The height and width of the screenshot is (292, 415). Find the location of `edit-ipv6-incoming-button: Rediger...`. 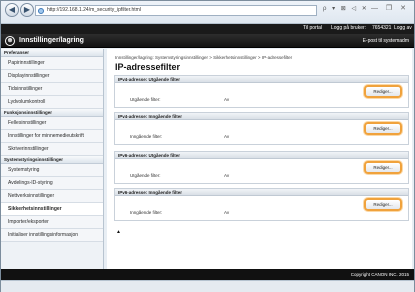

edit-ipv6-incoming-button: Rediger... is located at coordinates (383, 204).